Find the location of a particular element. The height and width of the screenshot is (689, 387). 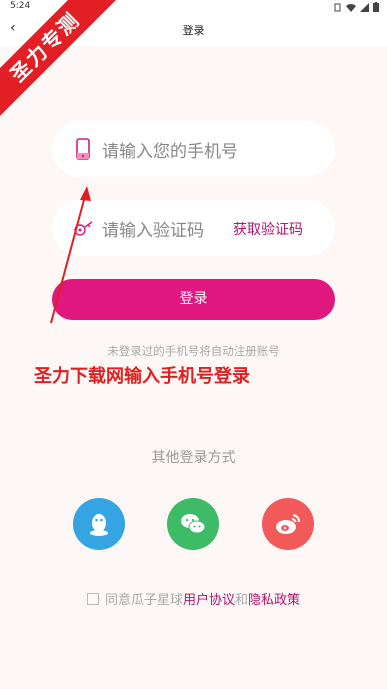

annotation-arrow is located at coordinates (70, 255).